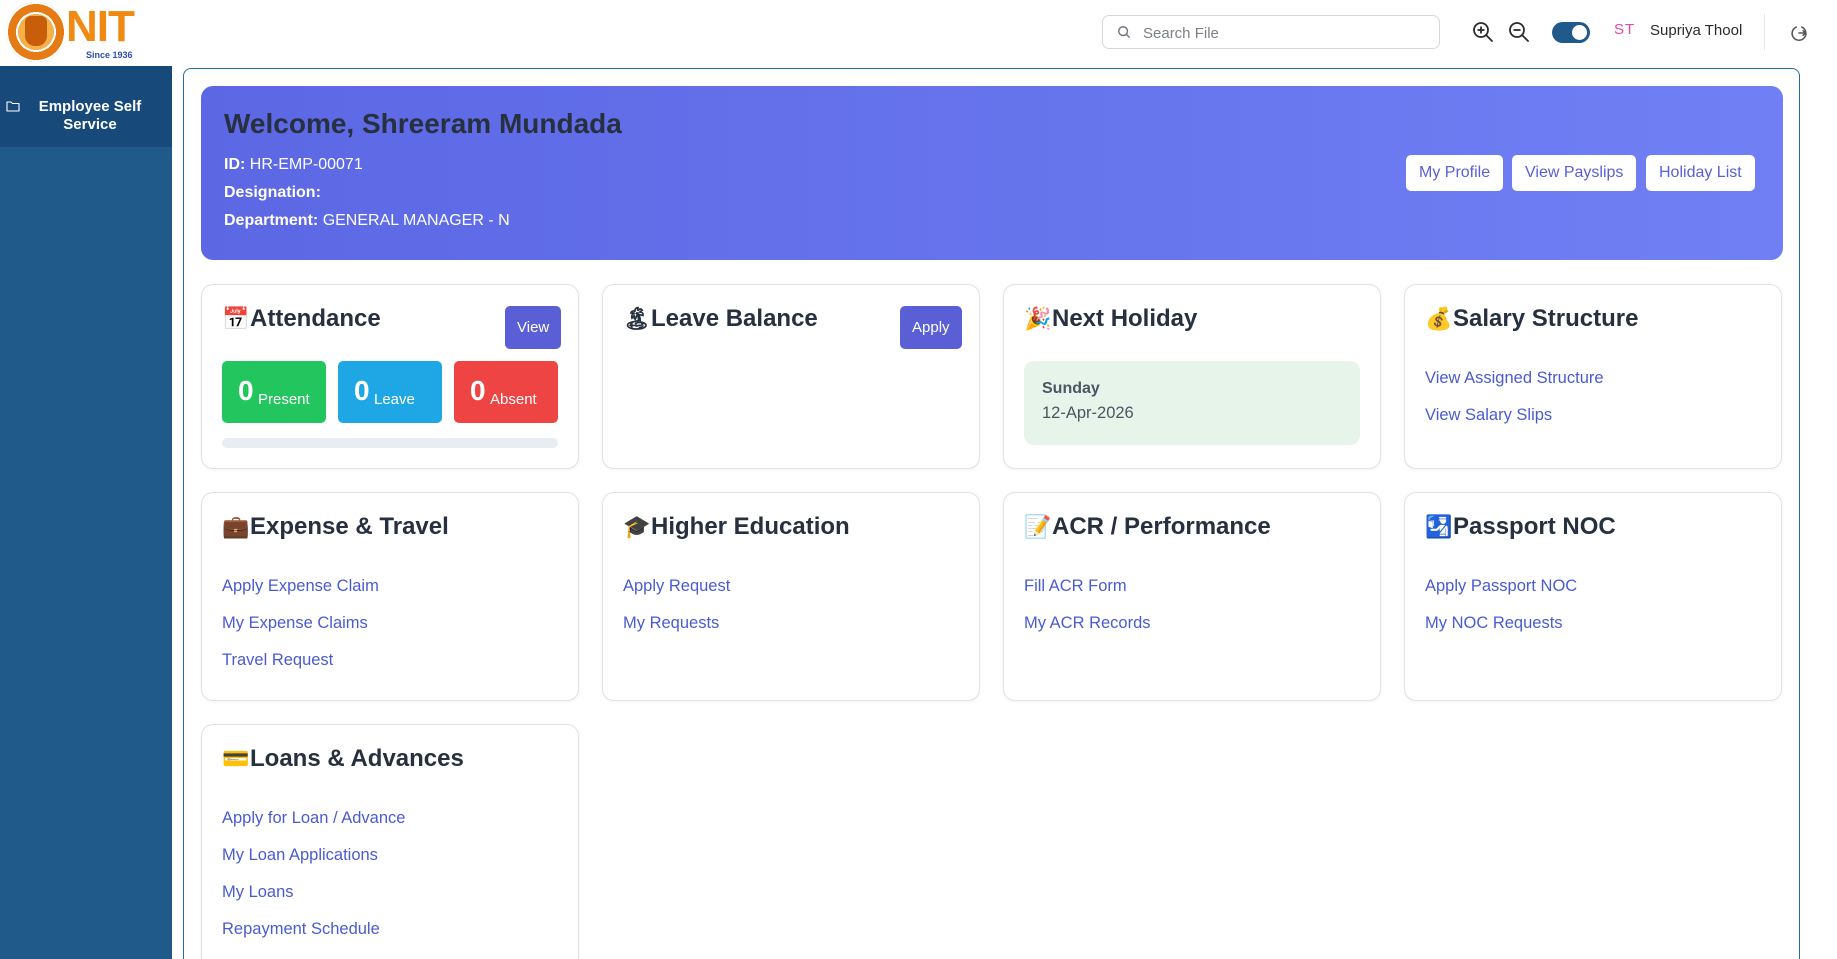  What do you see at coordinates (271, 220) in the screenshot?
I see `department-label: Department:` at bounding box center [271, 220].